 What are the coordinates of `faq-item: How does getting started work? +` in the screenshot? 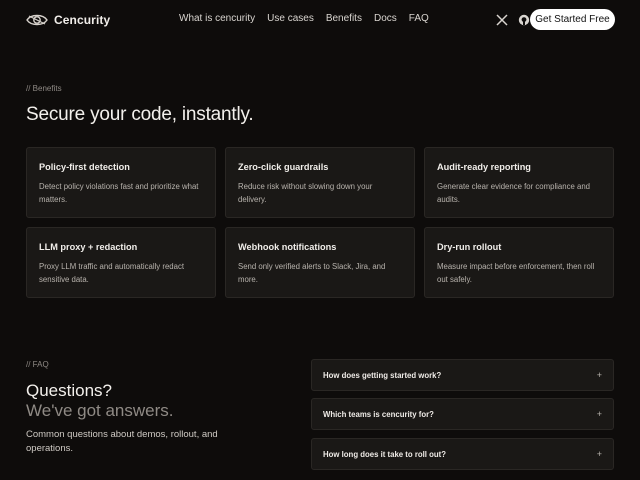 It's located at (462, 375).